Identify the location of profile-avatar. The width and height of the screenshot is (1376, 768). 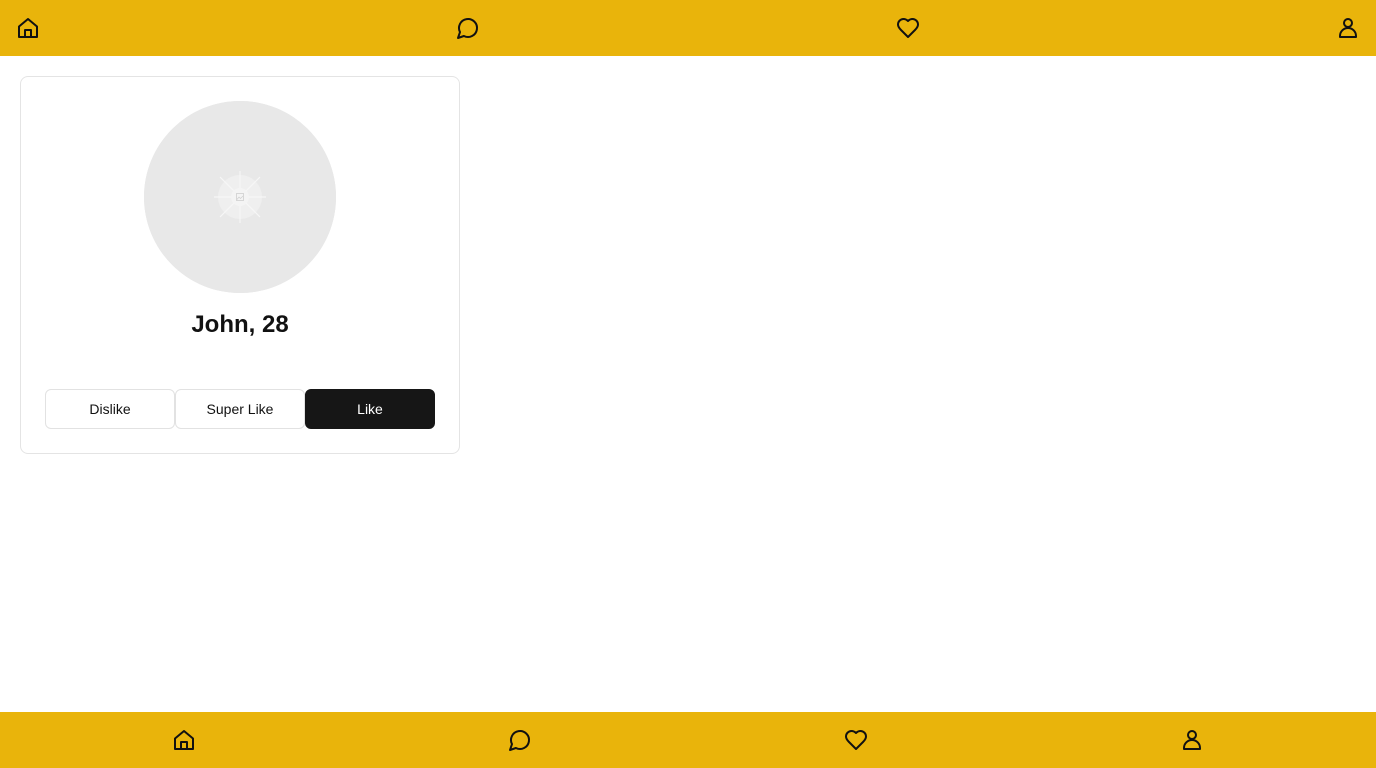
(240, 197).